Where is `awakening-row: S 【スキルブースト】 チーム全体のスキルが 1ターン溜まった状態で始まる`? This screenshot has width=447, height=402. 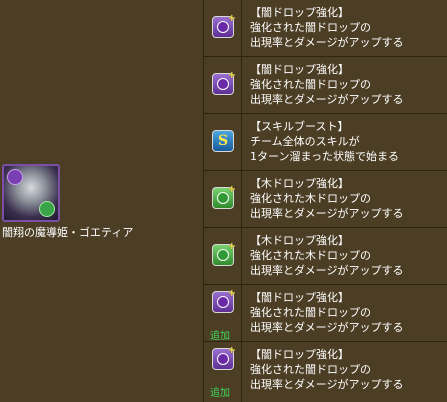
awakening-row: S 【スキルブースト】 チーム全体のスキルが 1ターン溜まった状態で始まる is located at coordinates (325, 142).